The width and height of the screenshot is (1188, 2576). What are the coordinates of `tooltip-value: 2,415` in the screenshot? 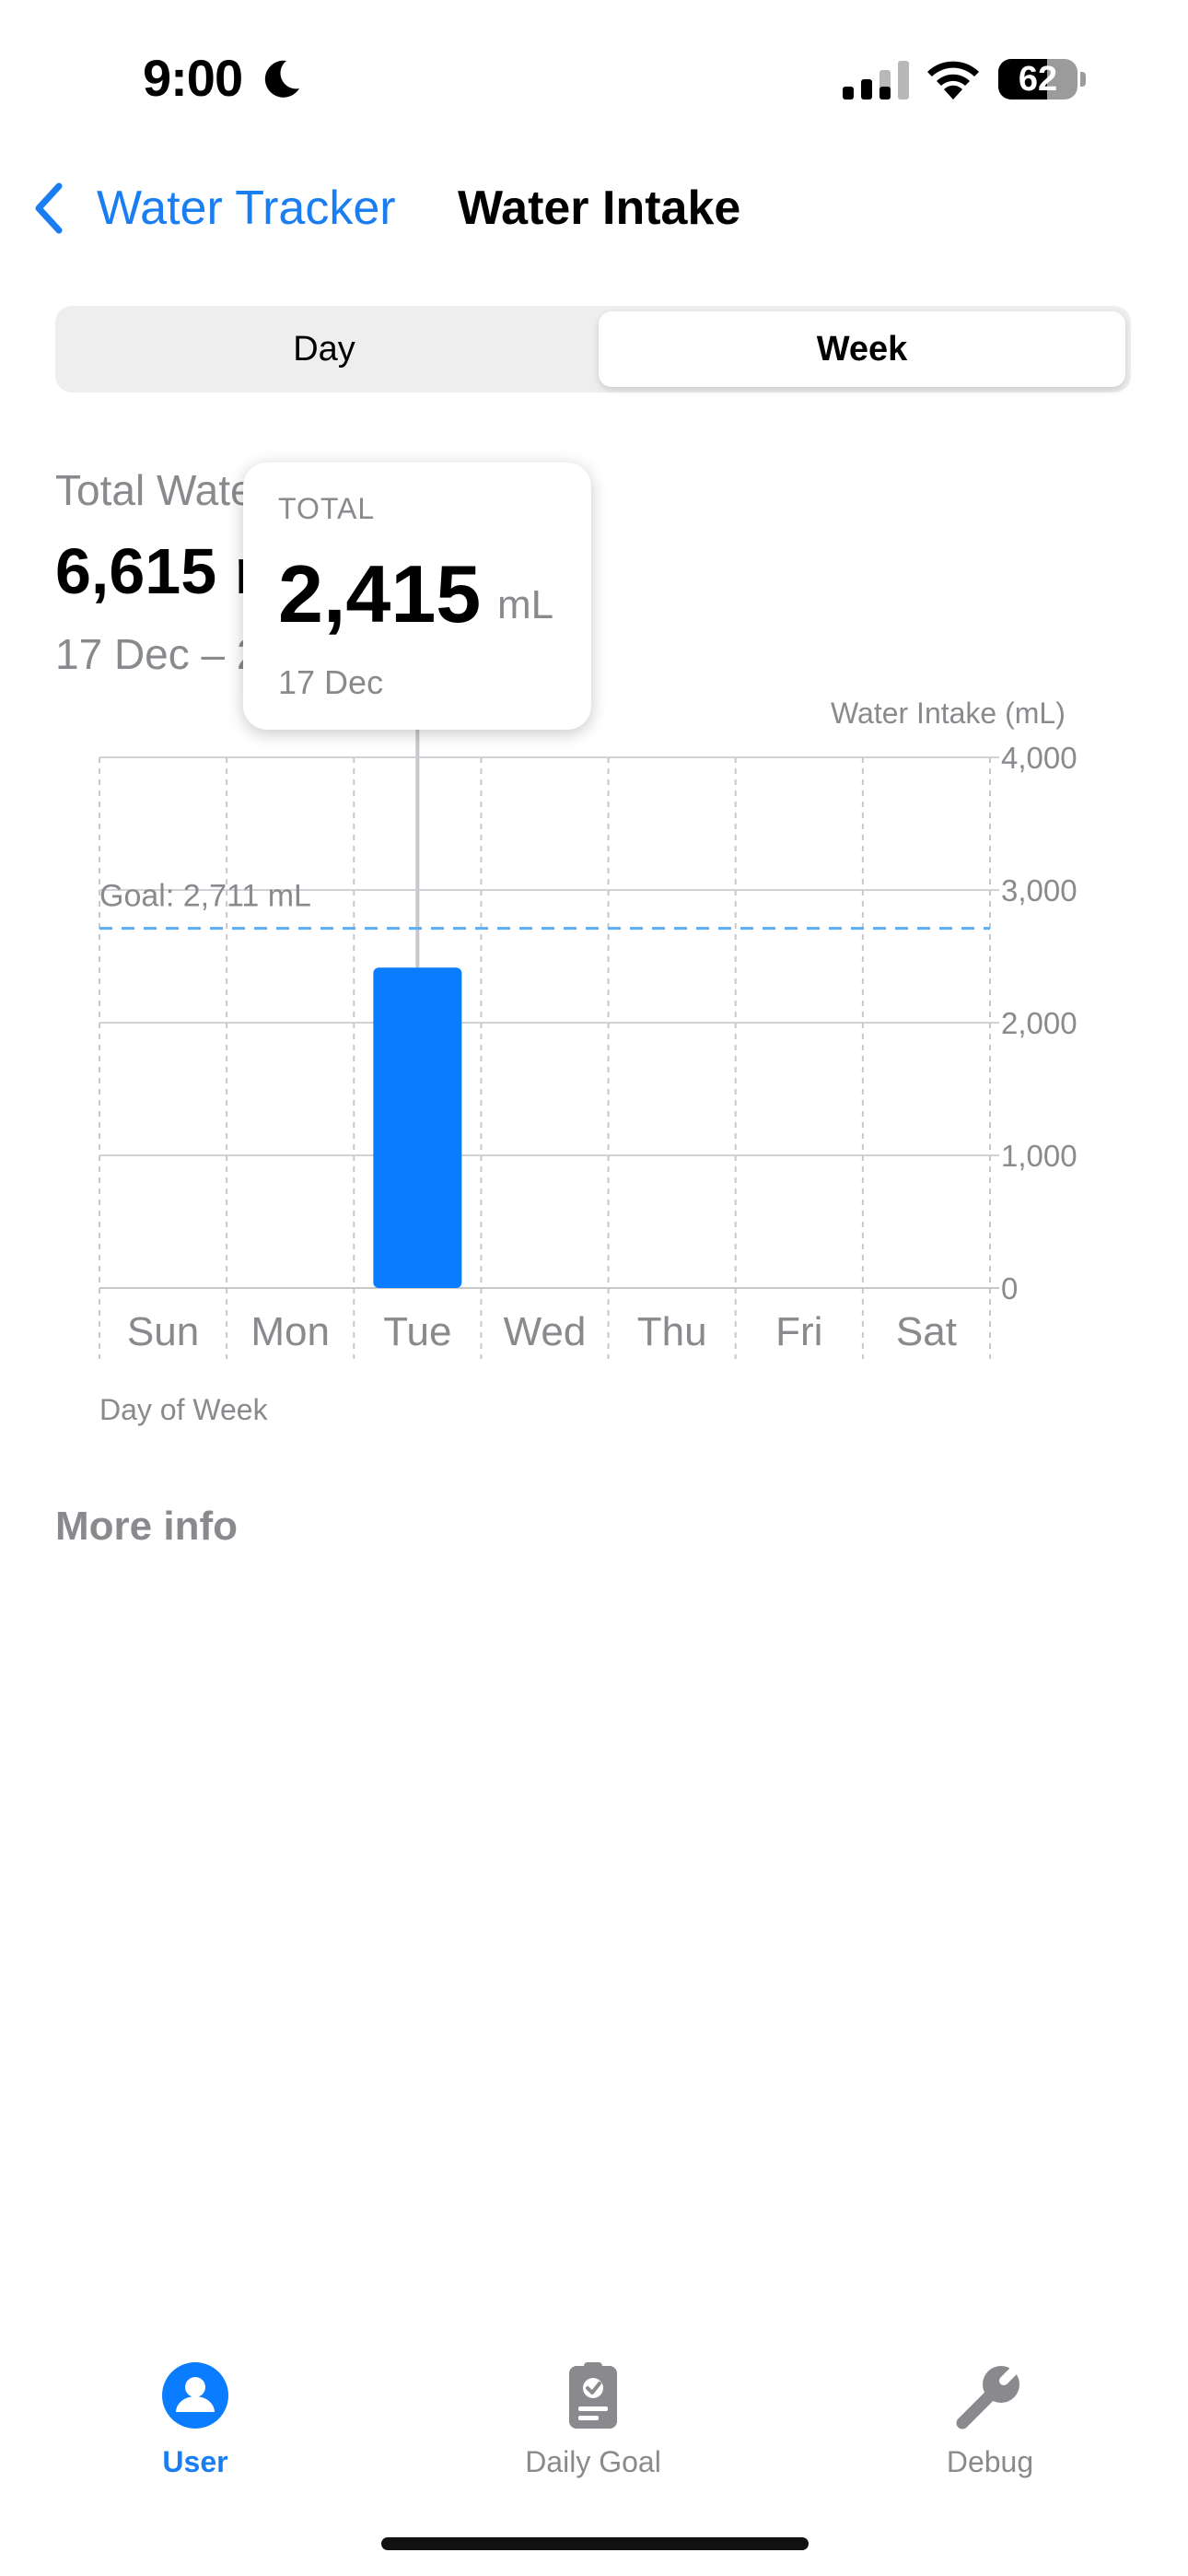 It's located at (380, 593).